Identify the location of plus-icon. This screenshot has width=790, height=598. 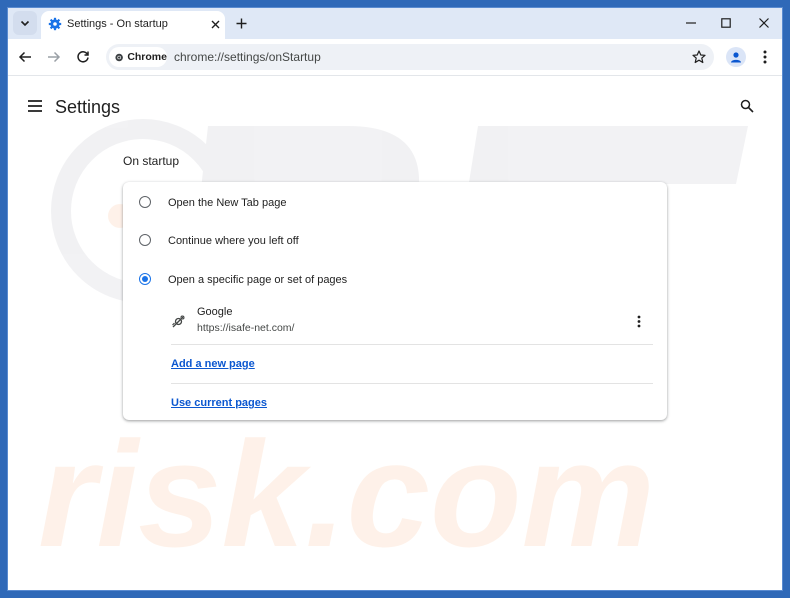
(241, 23).